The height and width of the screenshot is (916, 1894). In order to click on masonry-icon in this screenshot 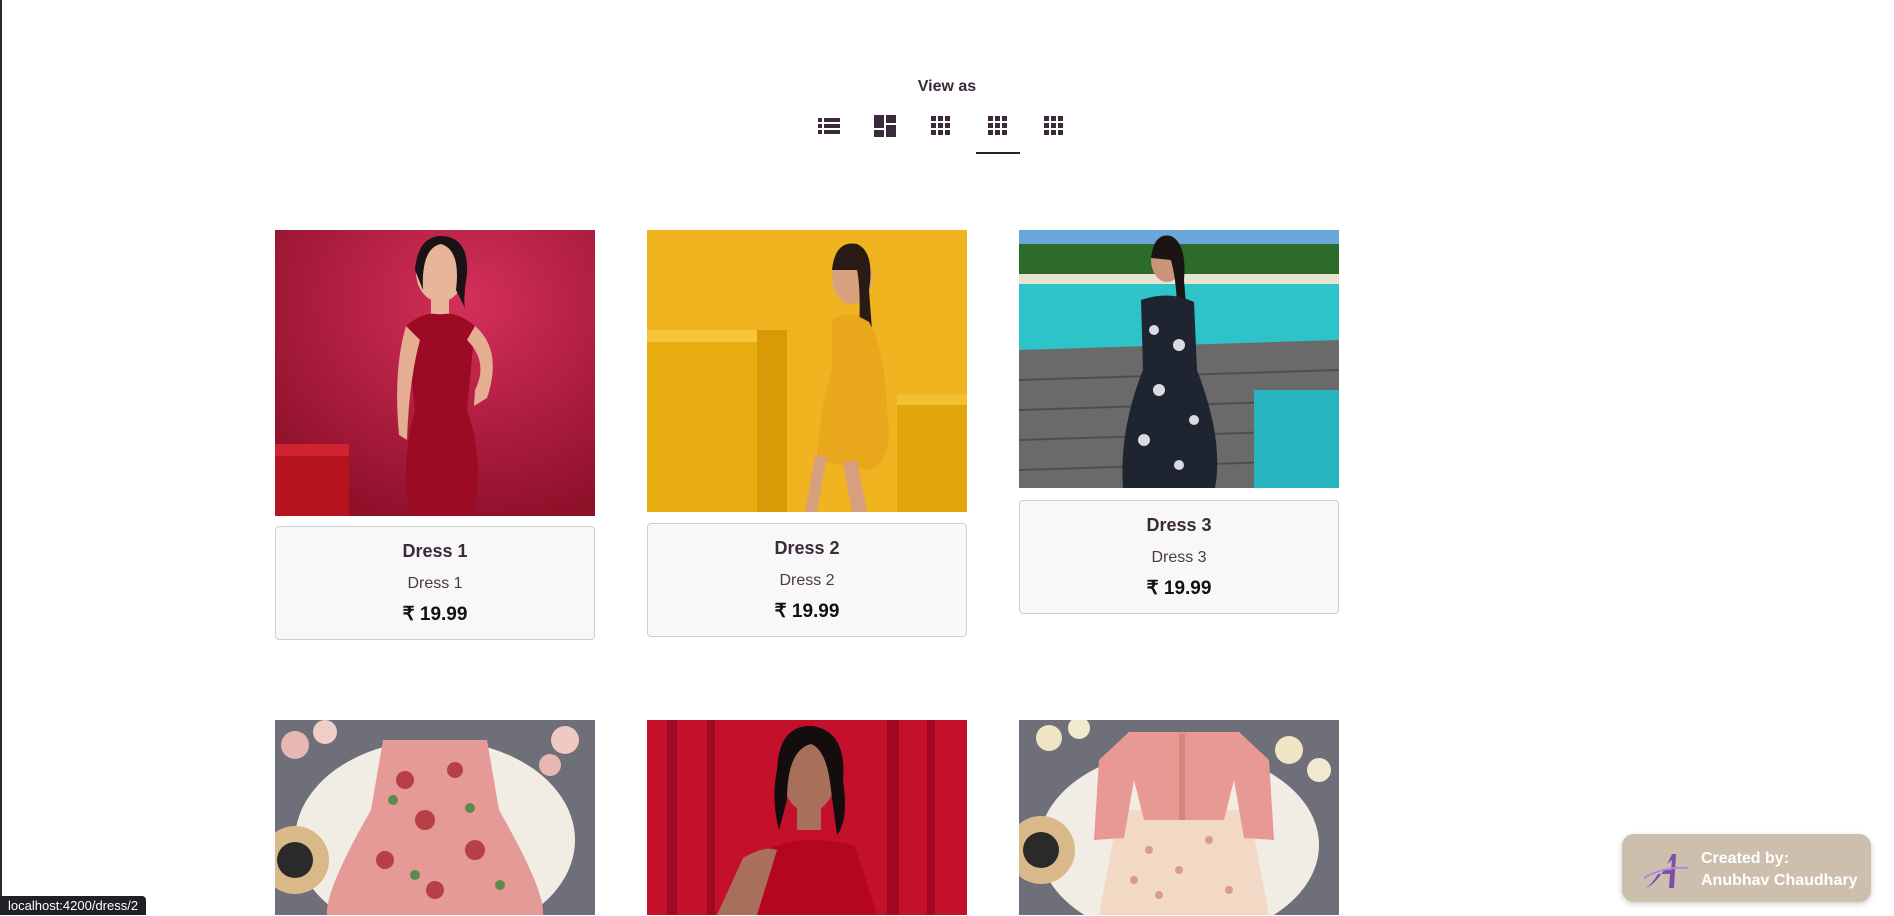, I will do `click(885, 126)`.